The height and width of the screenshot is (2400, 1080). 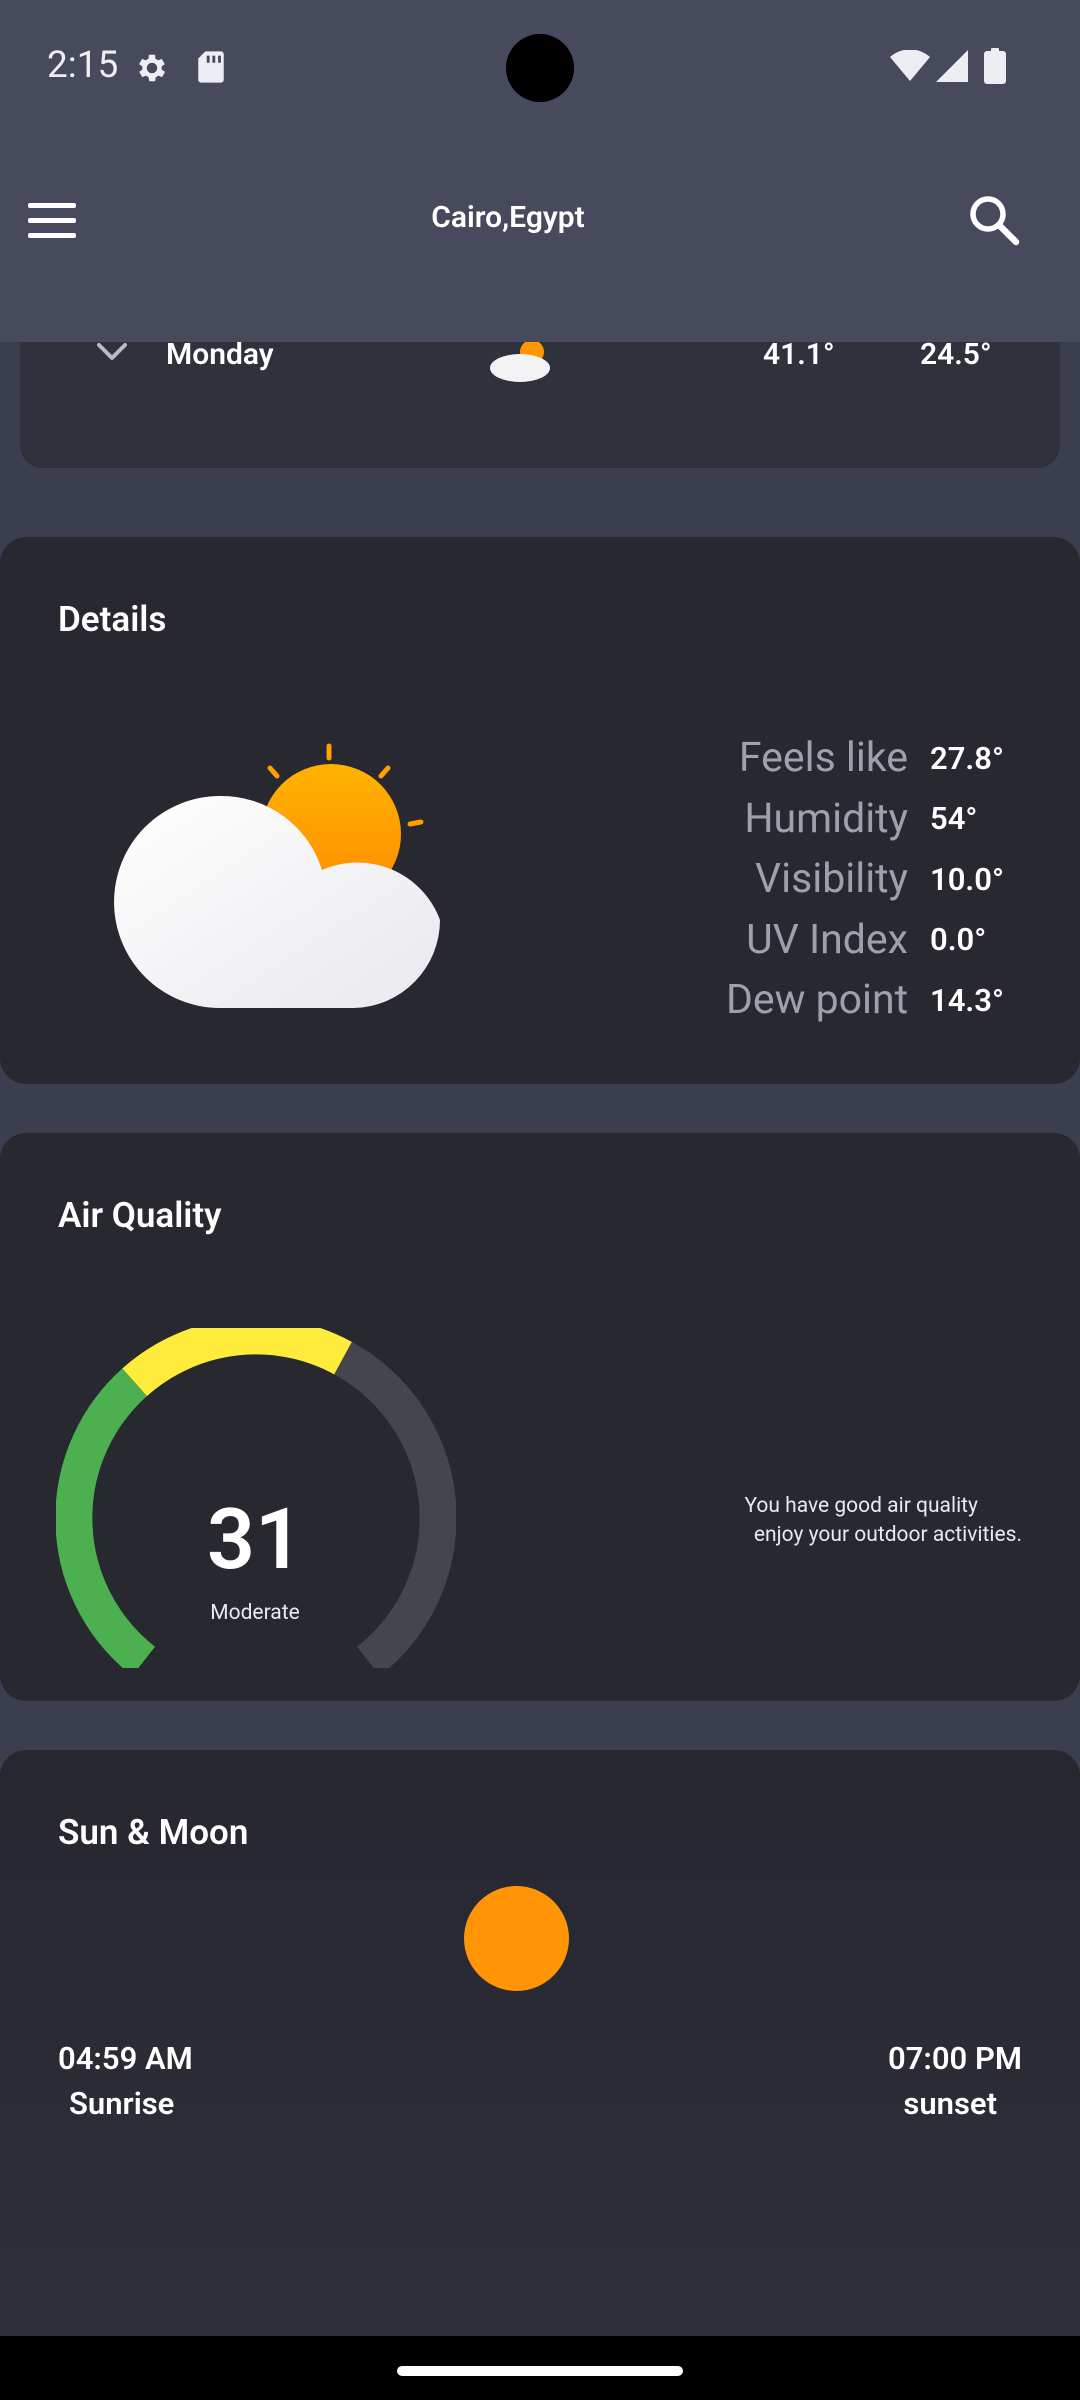 What do you see at coordinates (211, 67) in the screenshot?
I see `sd-card-icon` at bounding box center [211, 67].